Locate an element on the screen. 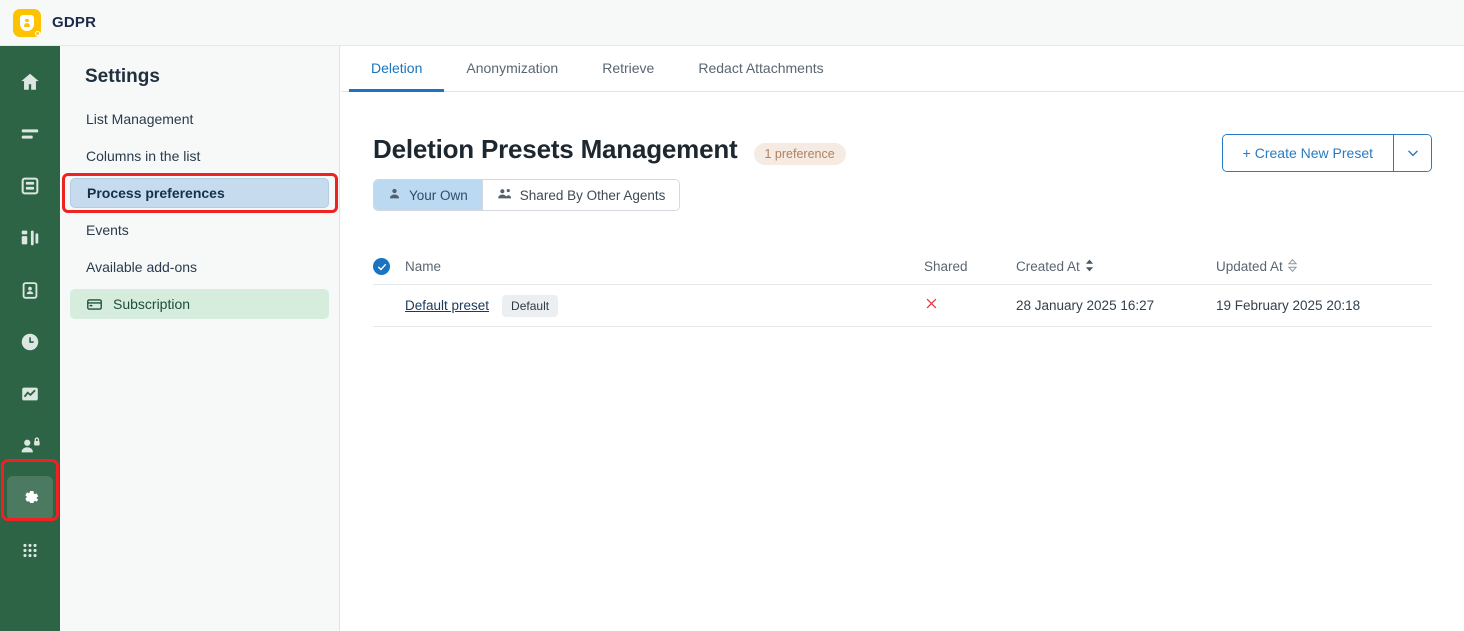 This screenshot has height=631, width=1464. sidebar-item-label: Events is located at coordinates (107, 230).